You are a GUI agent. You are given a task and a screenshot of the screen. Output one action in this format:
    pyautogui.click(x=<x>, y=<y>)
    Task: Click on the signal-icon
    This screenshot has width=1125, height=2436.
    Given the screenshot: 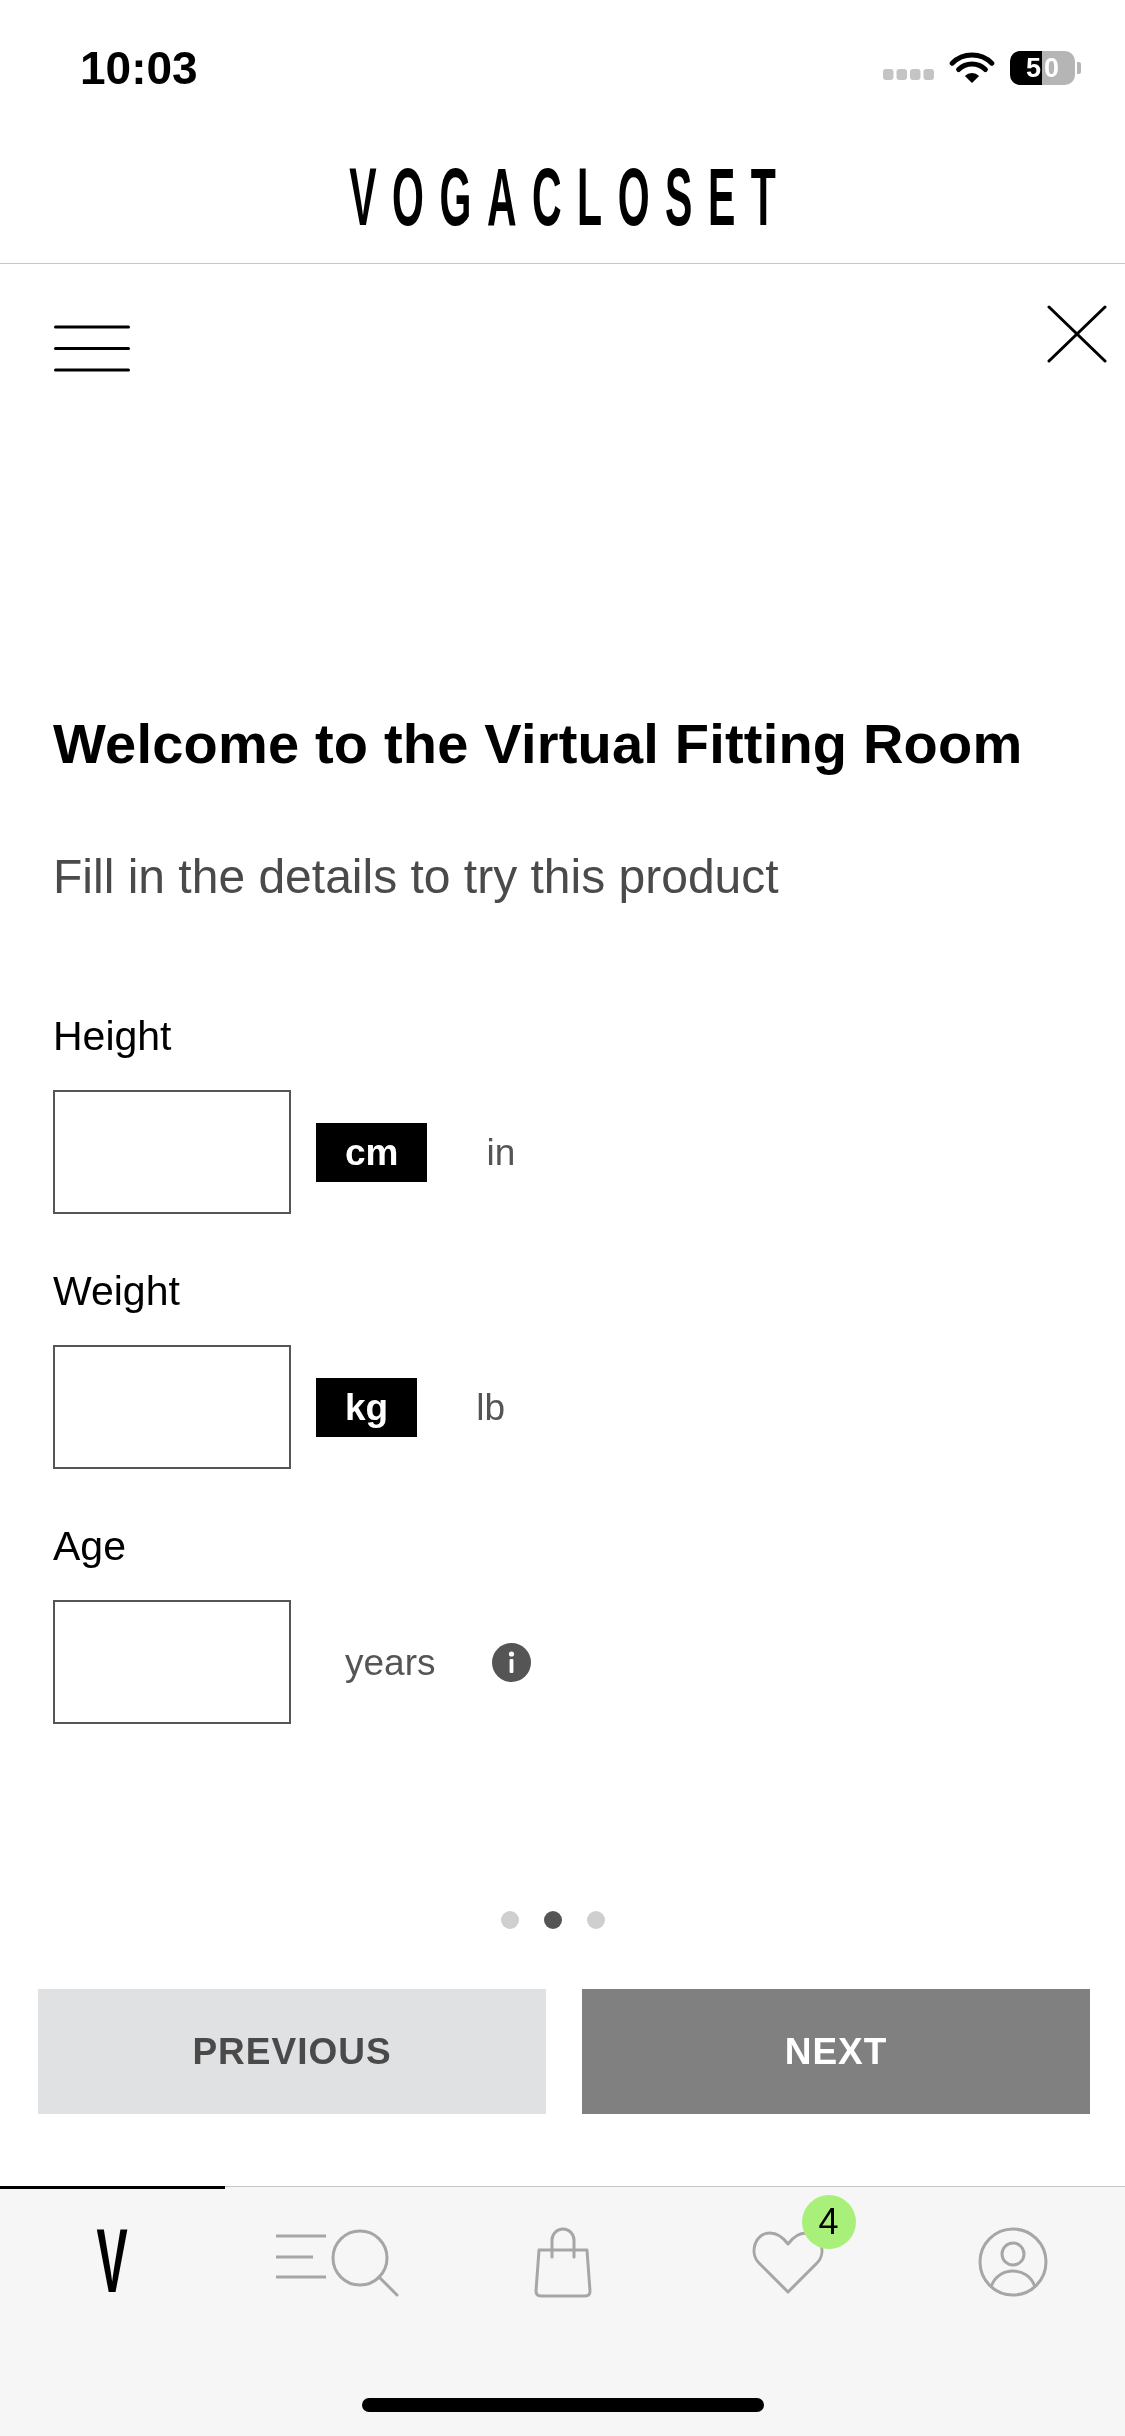 What is the action you would take?
    pyautogui.click(x=908, y=74)
    